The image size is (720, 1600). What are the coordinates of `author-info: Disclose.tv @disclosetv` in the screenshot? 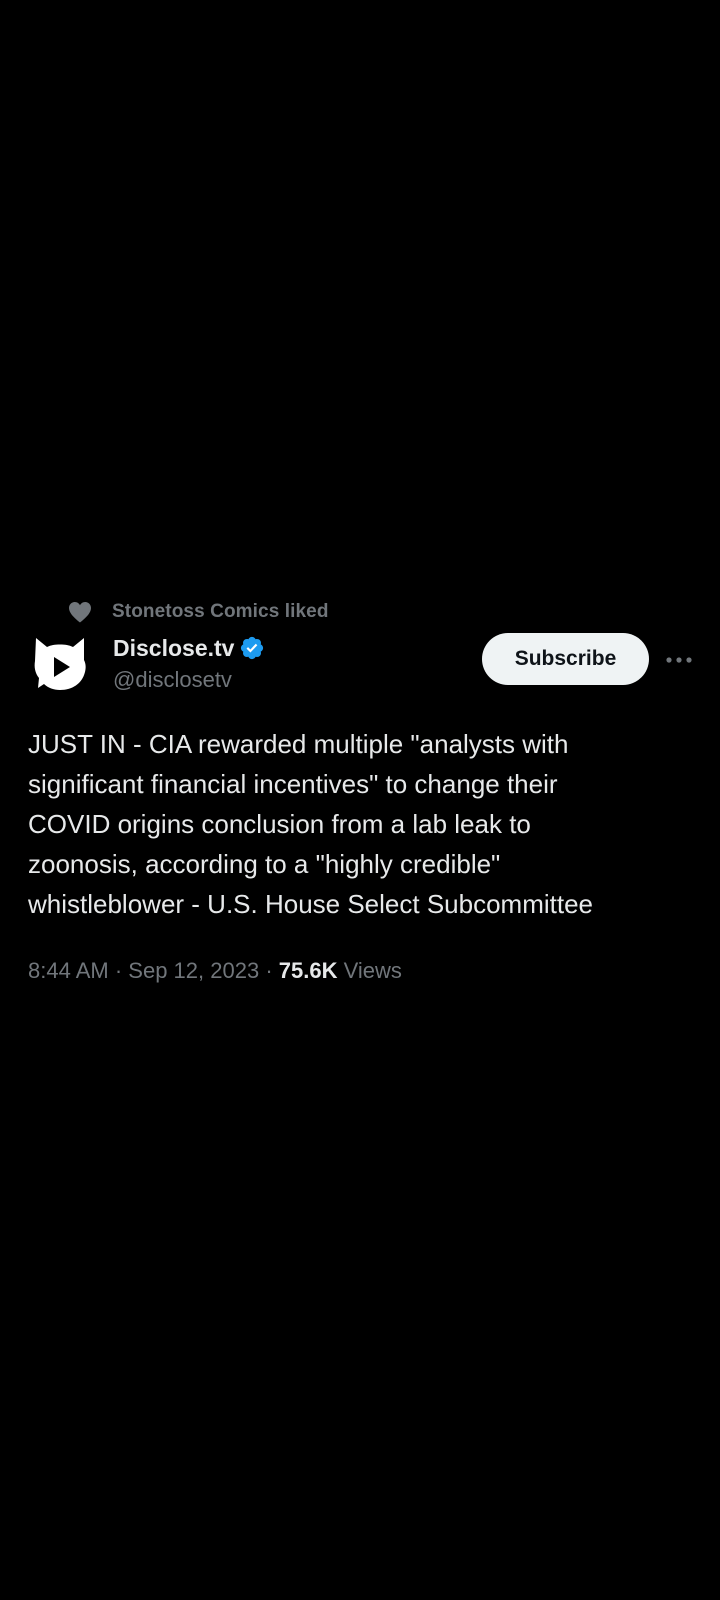 It's located at (189, 662).